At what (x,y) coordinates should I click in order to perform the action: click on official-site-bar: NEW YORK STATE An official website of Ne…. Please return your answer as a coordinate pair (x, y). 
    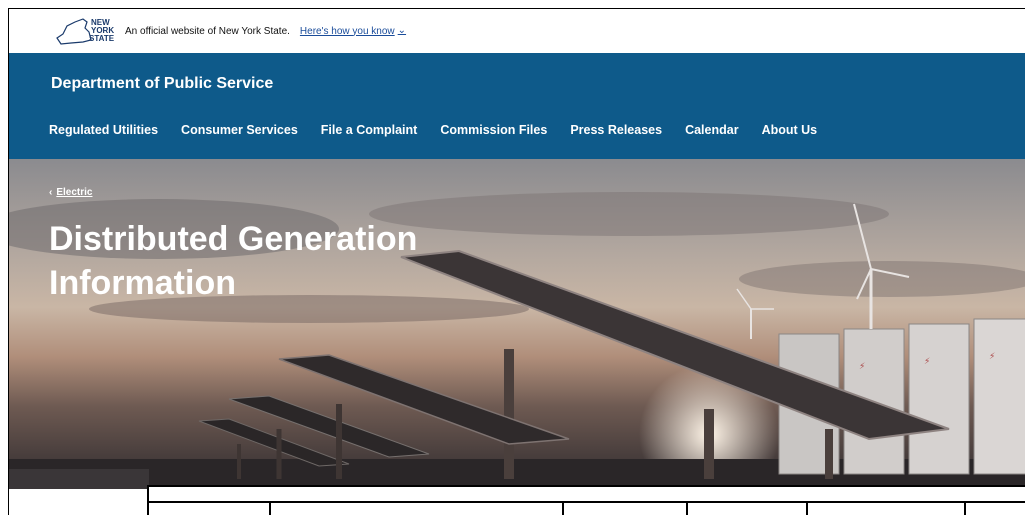
    Looking at the image, I should click on (517, 31).